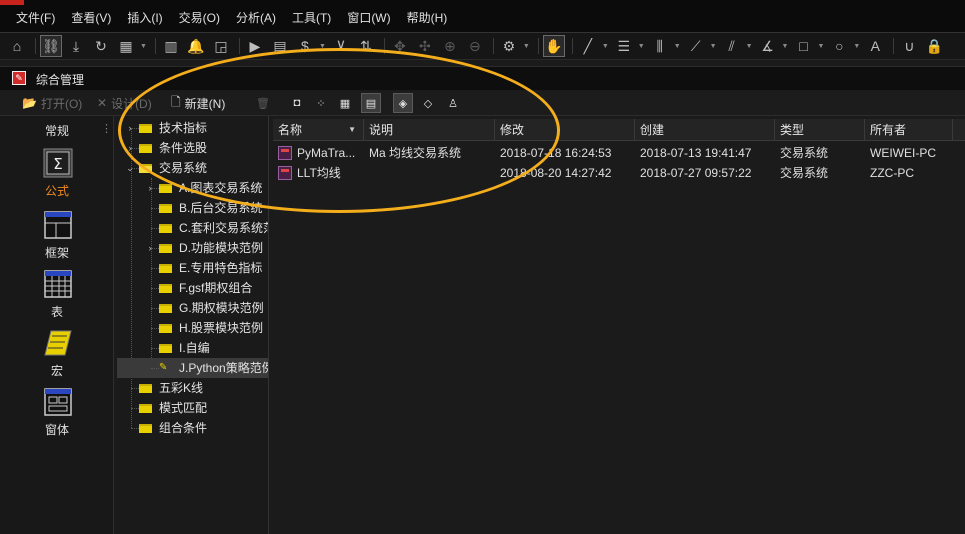  I want to click on gear-icon: ⚙, so click(509, 46).